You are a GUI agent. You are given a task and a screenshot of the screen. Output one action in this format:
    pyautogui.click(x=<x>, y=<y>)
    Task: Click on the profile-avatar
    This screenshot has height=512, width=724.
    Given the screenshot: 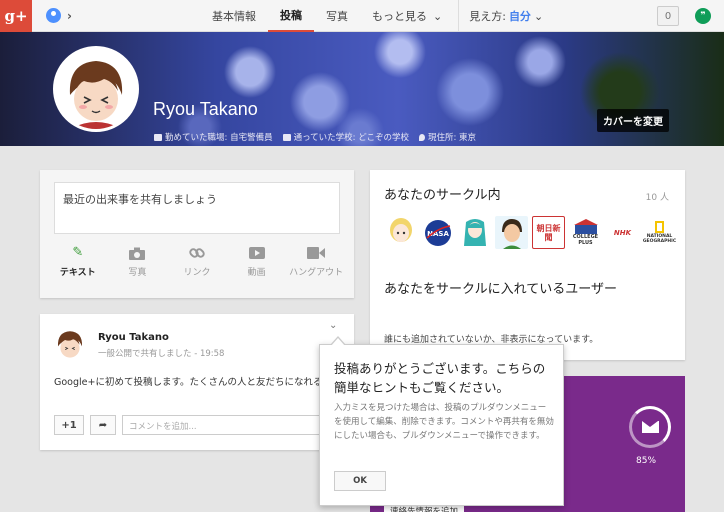 What is the action you would take?
    pyautogui.click(x=96, y=89)
    